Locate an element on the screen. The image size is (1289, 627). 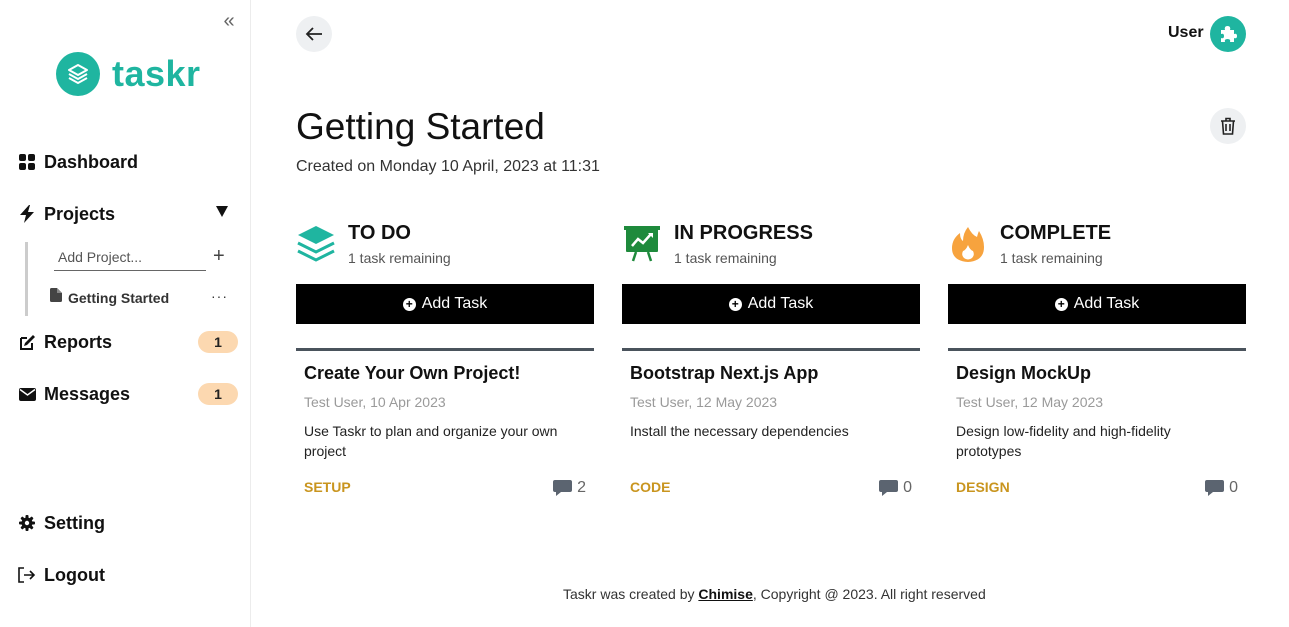
footer-prefix: Taskr was created by is located at coordinates (631, 594).